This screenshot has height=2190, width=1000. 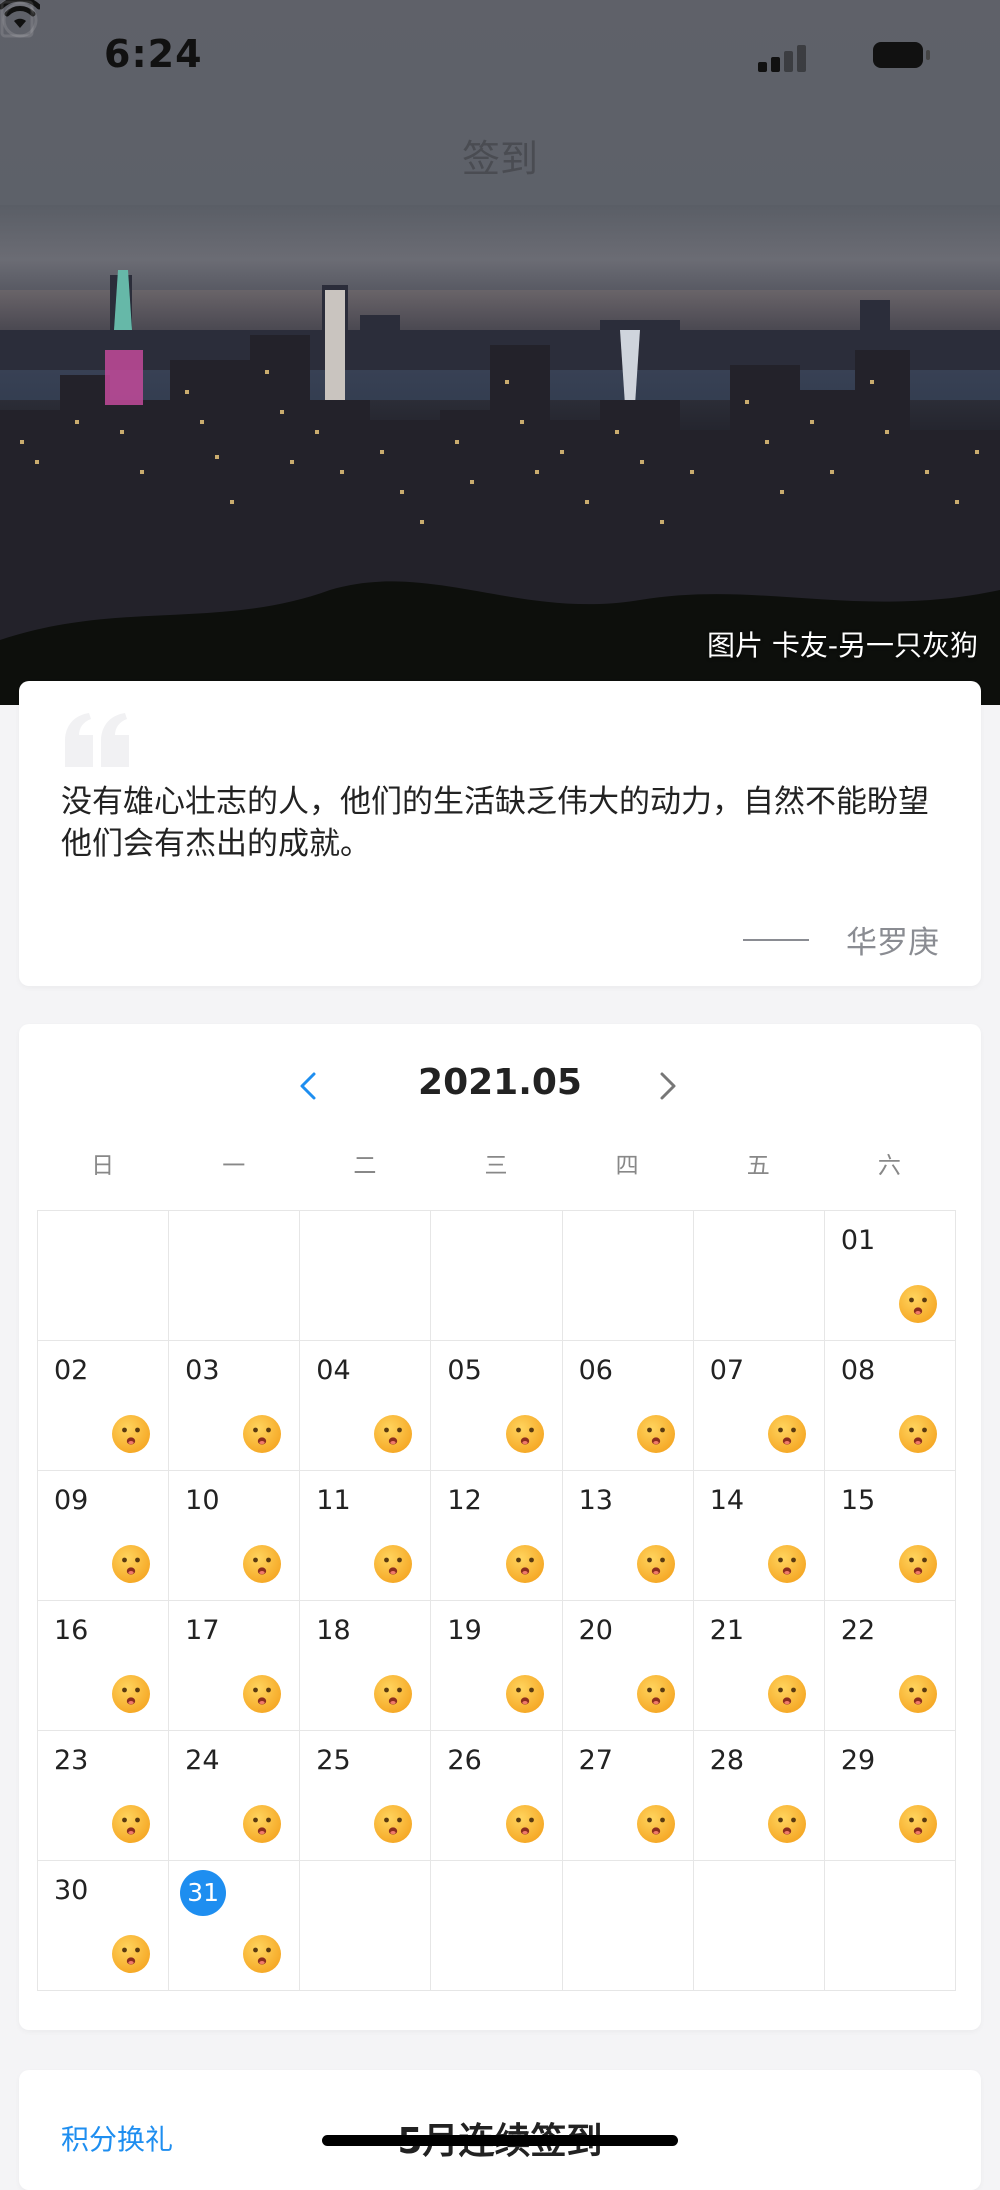 I want to click on calendar-day: 05, so click(x=497, y=1406).